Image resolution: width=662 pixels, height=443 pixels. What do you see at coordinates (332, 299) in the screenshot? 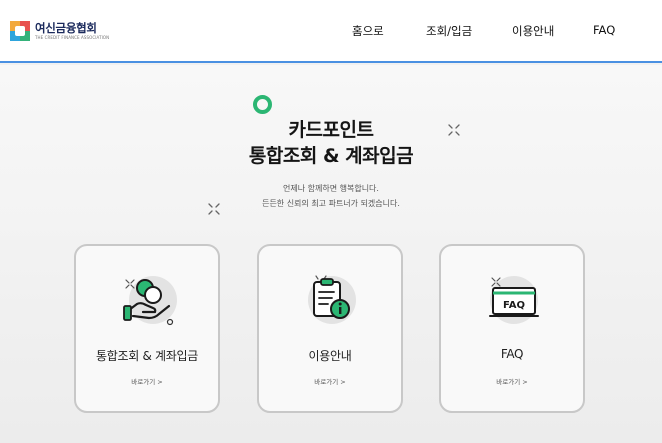
I see `clipboard-info-icon` at bounding box center [332, 299].